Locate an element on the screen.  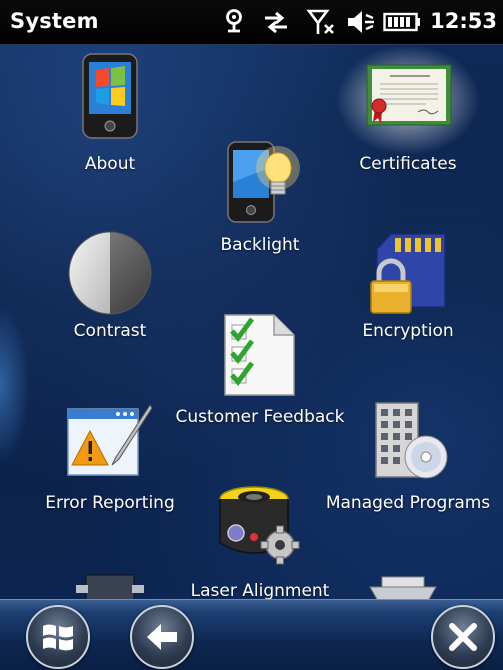
start-button is located at coordinates (58, 637).